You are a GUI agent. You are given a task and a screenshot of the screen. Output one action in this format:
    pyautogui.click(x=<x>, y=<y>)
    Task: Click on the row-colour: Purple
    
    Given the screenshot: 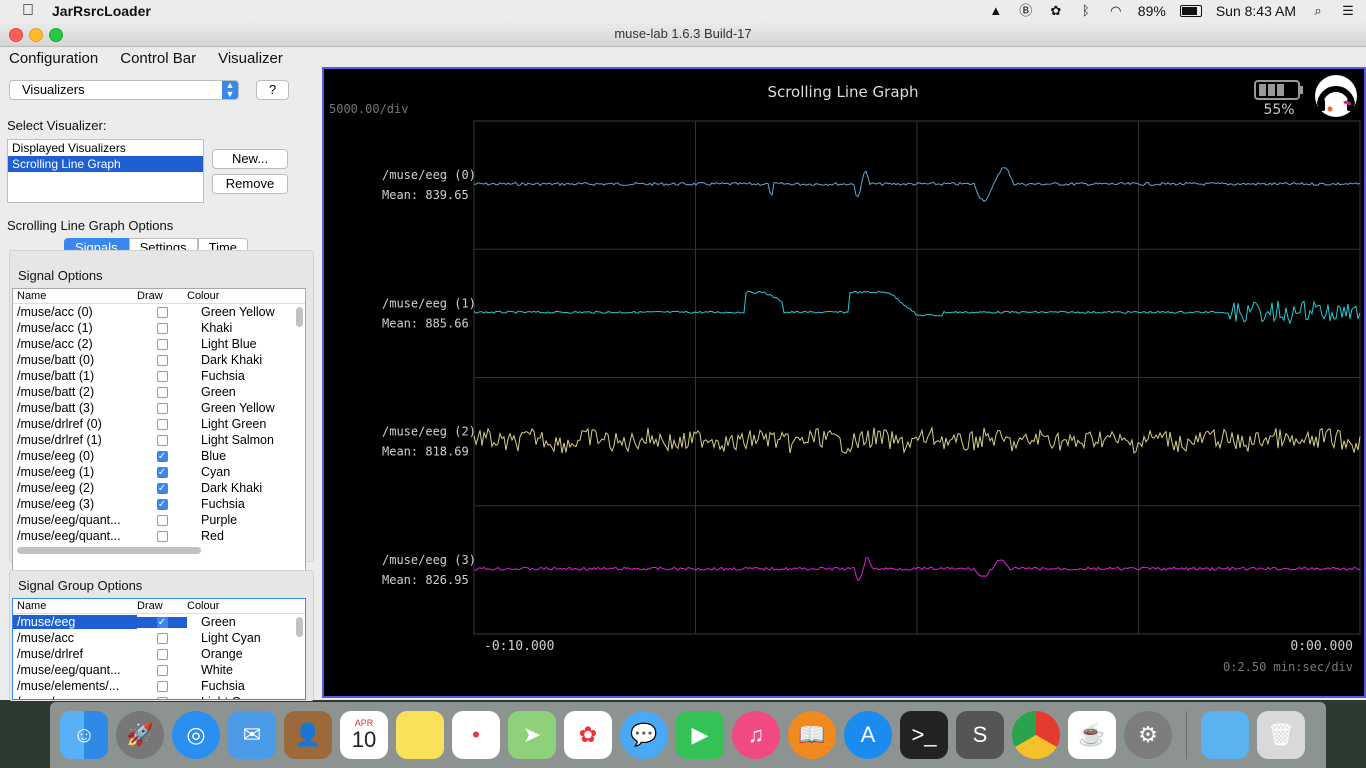 What is the action you would take?
    pyautogui.click(x=244, y=520)
    